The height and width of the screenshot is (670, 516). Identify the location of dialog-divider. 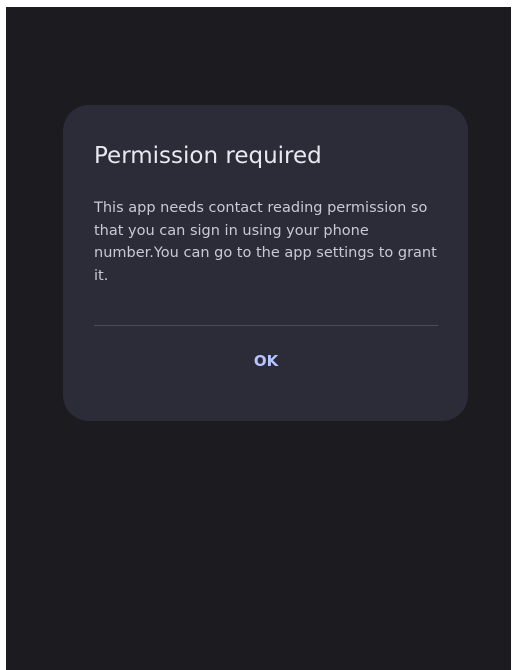
(266, 325).